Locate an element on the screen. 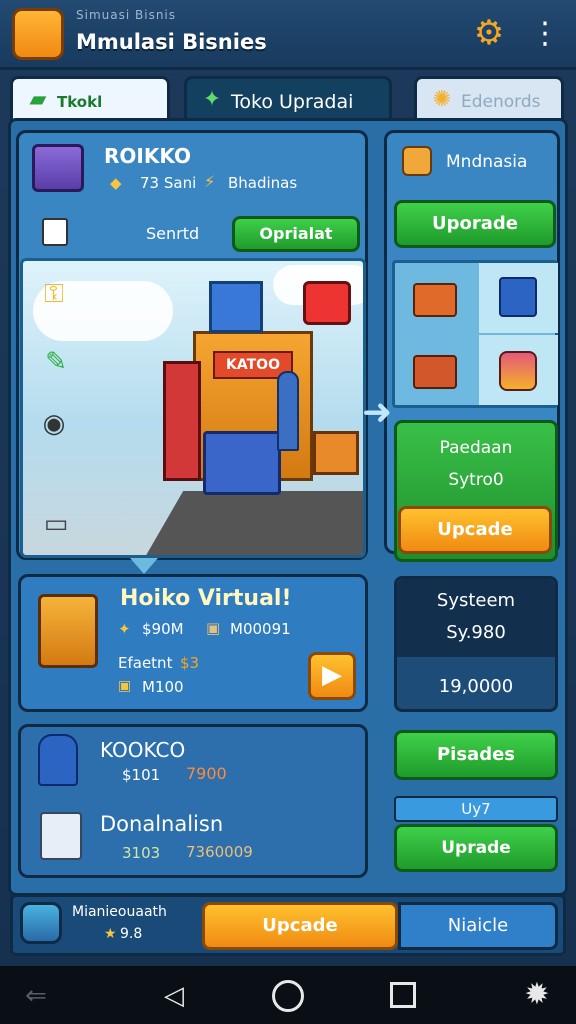  bottom-update-button: Upcade is located at coordinates (300, 926).